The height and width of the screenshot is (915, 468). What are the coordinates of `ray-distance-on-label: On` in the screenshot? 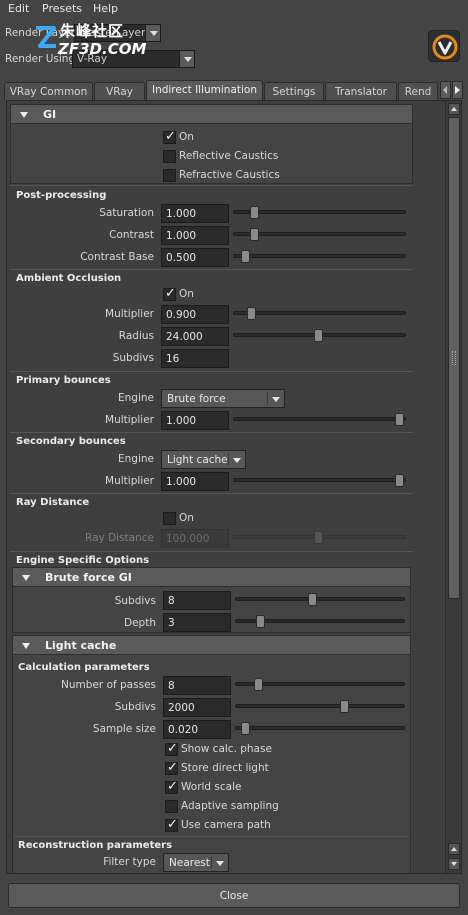 It's located at (186, 518).